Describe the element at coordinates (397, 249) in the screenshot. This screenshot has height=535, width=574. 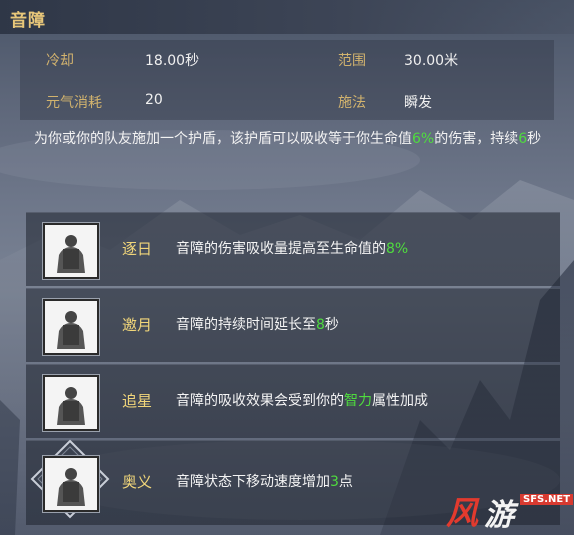
I see `talent-desc-highlight: 8%` at that location.